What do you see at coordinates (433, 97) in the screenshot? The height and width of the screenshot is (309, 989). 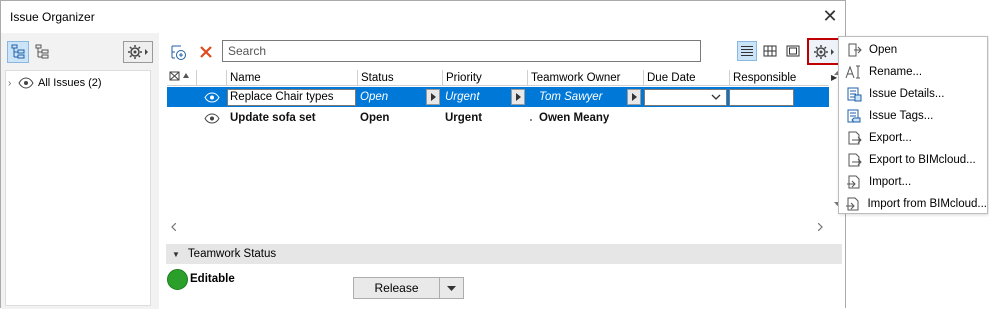 I see `status-dropdown-icon` at bounding box center [433, 97].